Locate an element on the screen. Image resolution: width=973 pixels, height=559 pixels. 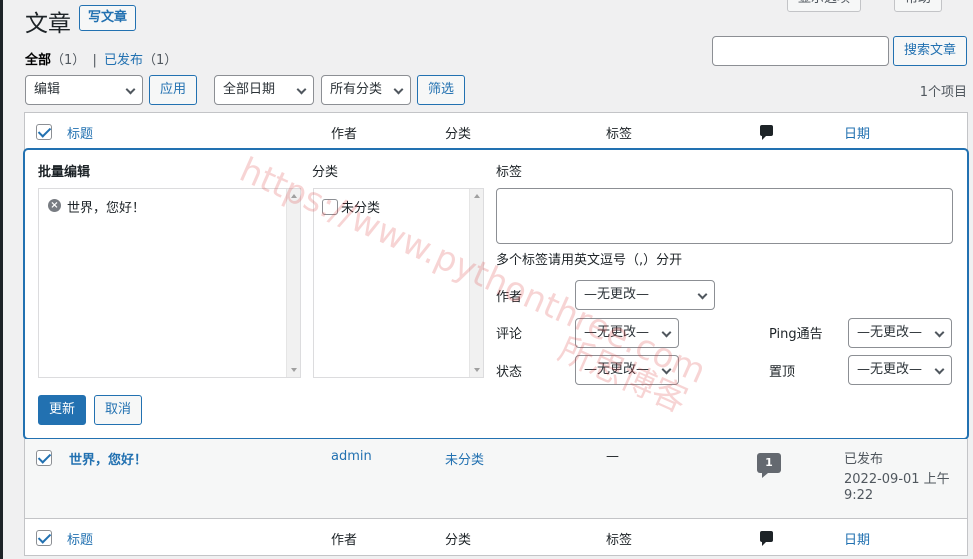
tags-hint: 多个标签请用英文逗号（,）分开 is located at coordinates (589, 260).